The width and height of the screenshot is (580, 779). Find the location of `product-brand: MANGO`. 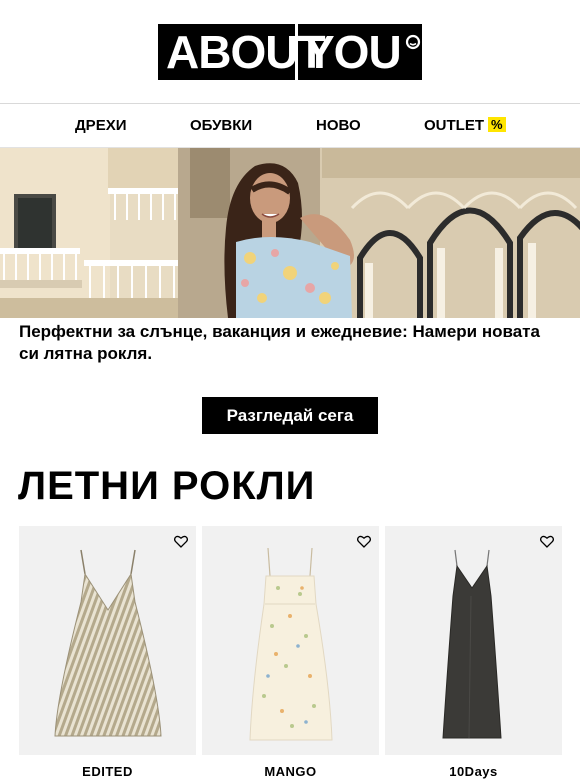

product-brand: MANGO is located at coordinates (290, 771).